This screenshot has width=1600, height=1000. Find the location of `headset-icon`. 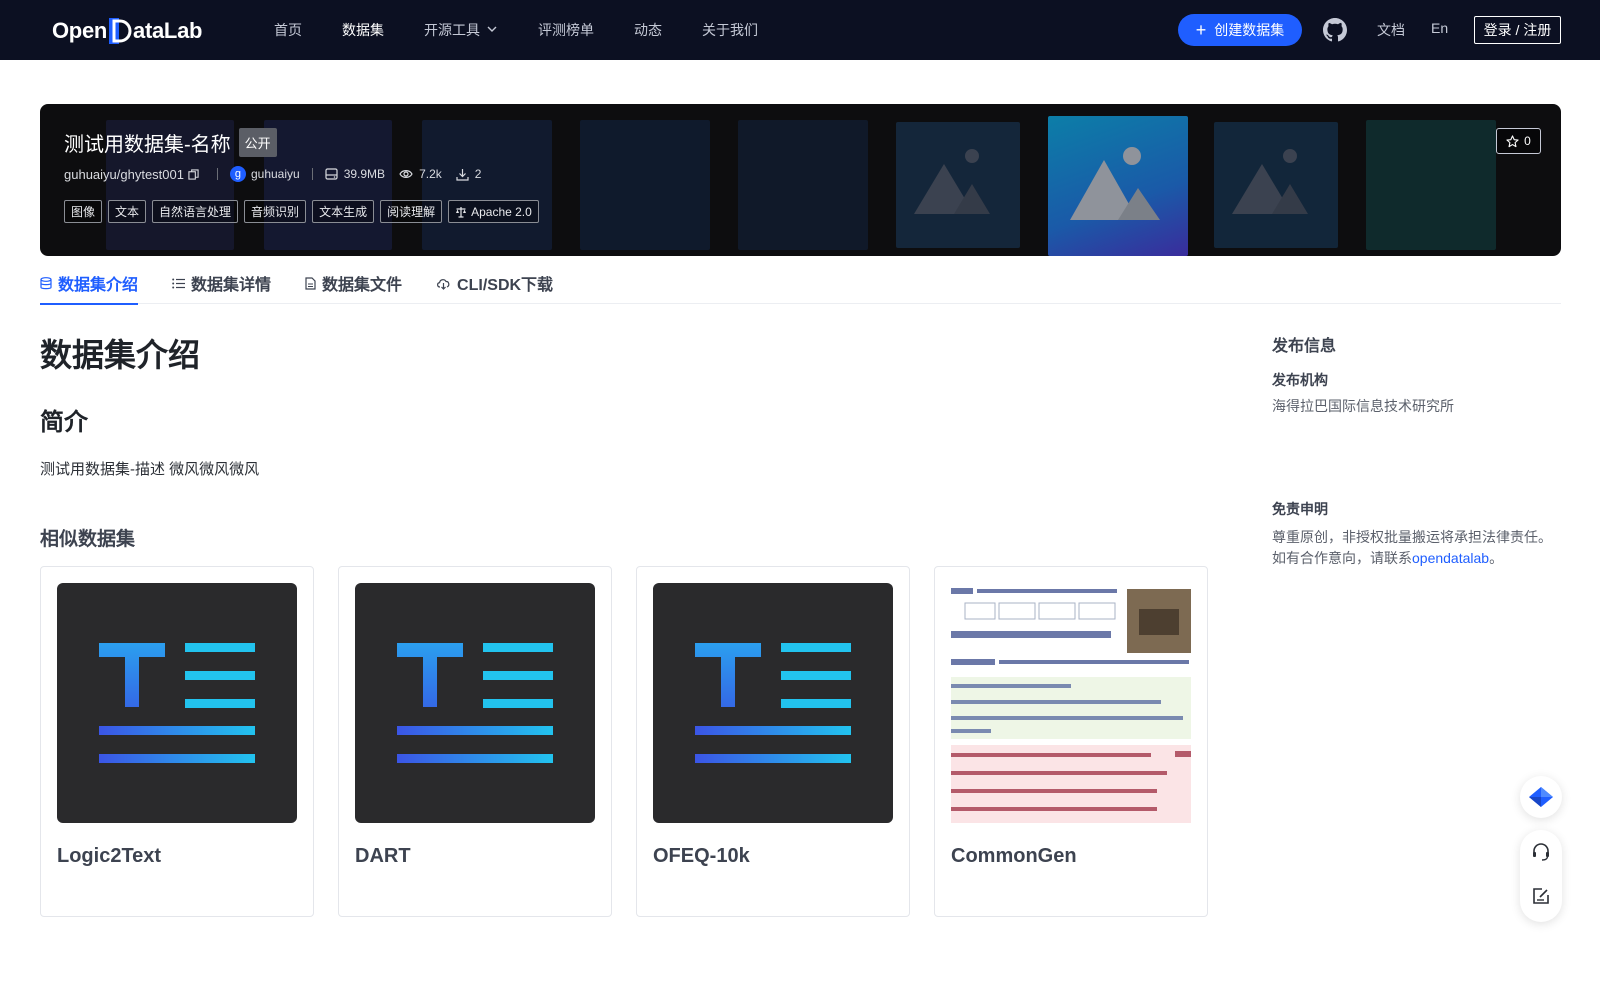

headset-icon is located at coordinates (1541, 852).